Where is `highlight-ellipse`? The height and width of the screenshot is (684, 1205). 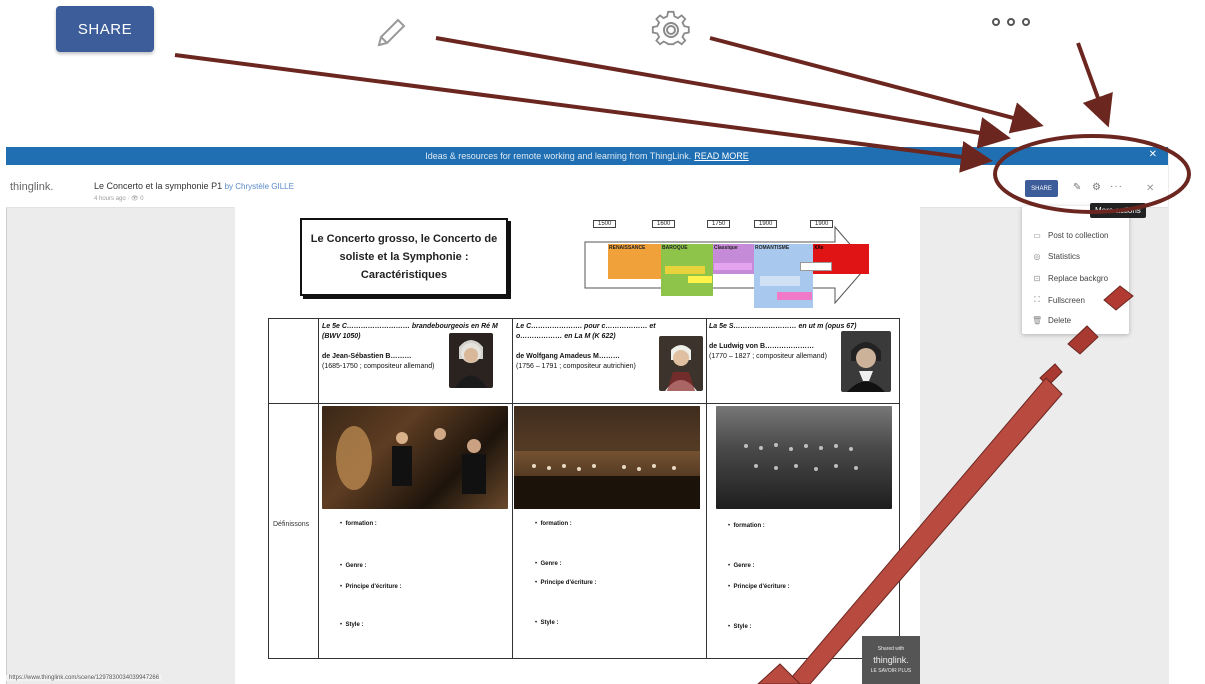 highlight-ellipse is located at coordinates (1092, 174).